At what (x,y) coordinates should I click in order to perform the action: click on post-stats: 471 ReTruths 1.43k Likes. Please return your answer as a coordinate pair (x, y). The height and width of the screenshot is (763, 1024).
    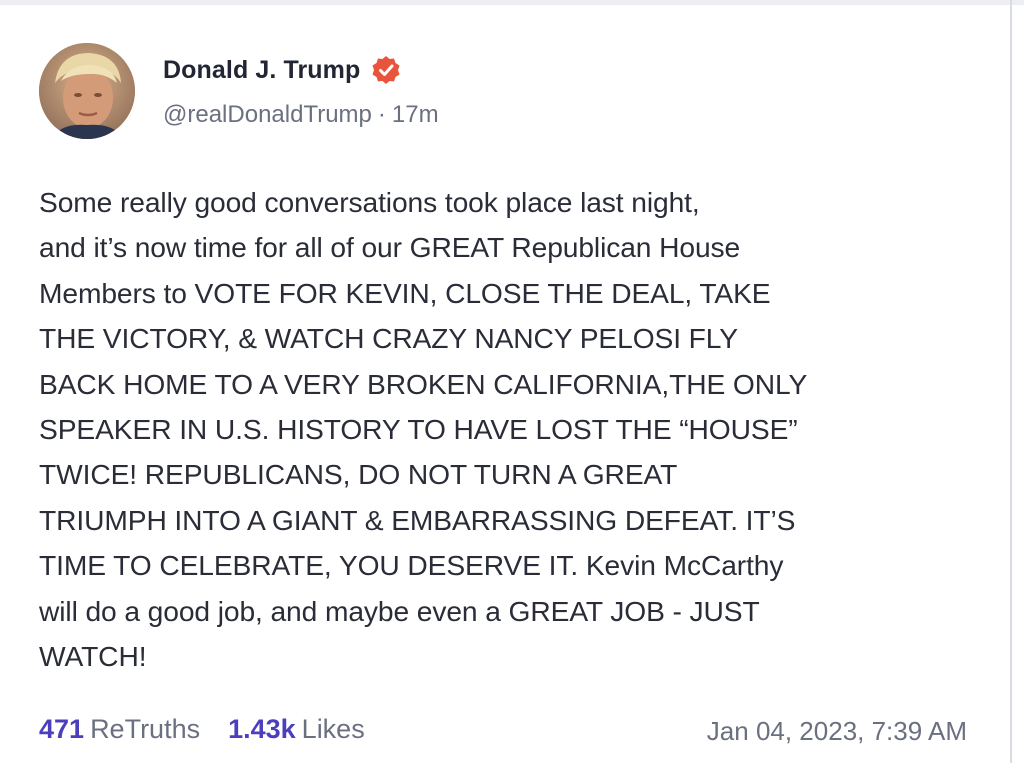
    Looking at the image, I should click on (202, 729).